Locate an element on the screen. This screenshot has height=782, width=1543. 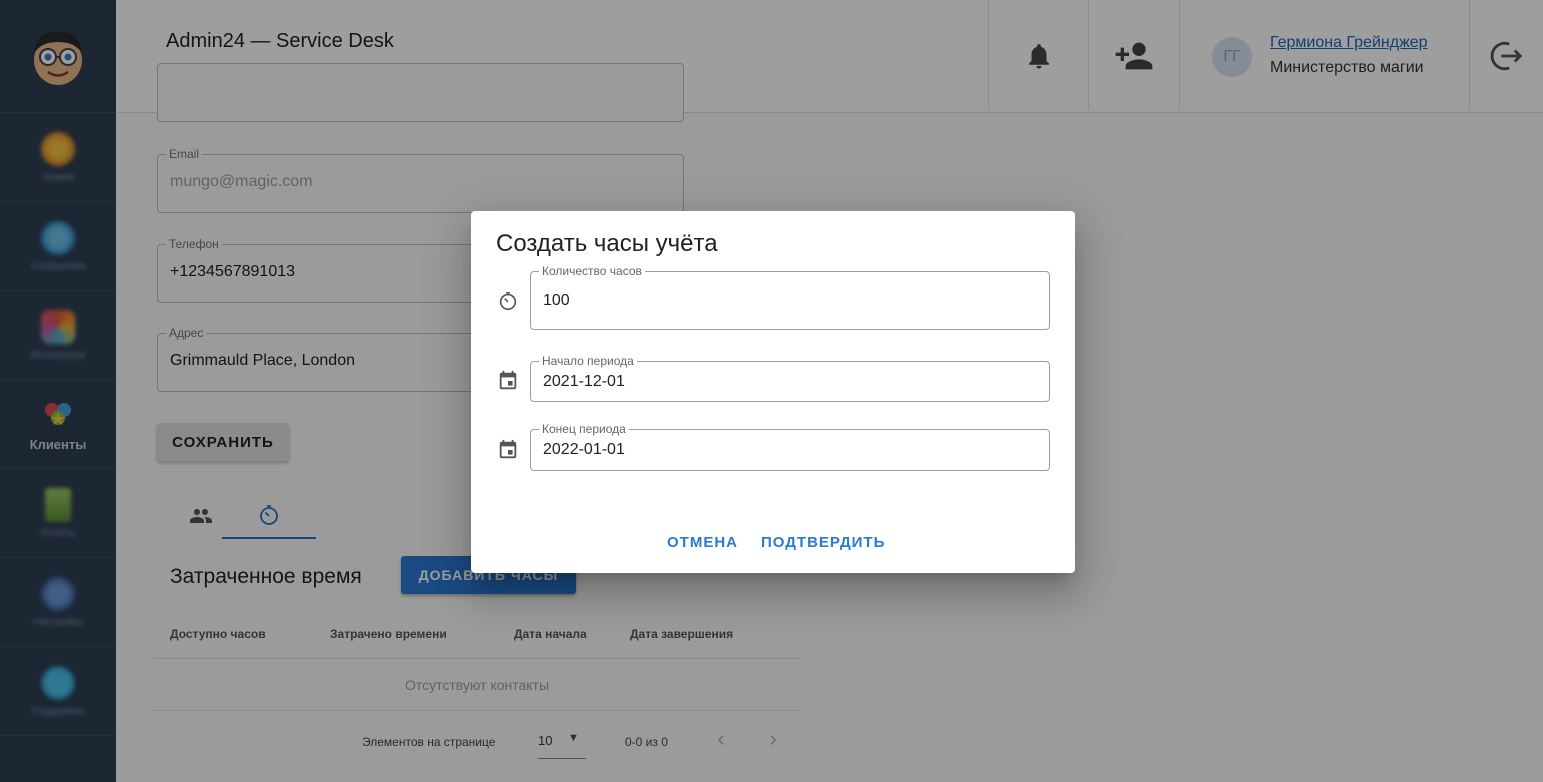
timer-icon is located at coordinates (508, 301).